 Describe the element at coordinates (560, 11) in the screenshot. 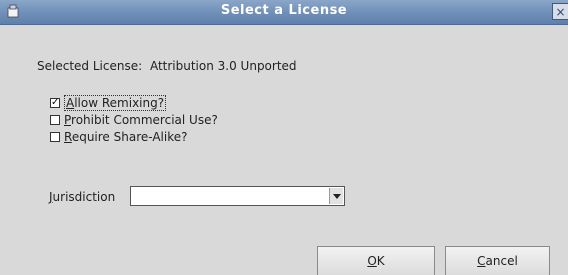

I see `close-icon: ×` at that location.